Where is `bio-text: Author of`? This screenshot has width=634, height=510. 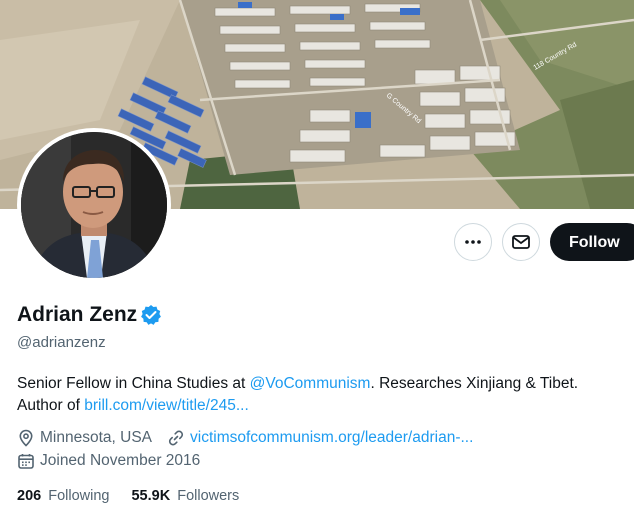 bio-text: Author of is located at coordinates (51, 405).